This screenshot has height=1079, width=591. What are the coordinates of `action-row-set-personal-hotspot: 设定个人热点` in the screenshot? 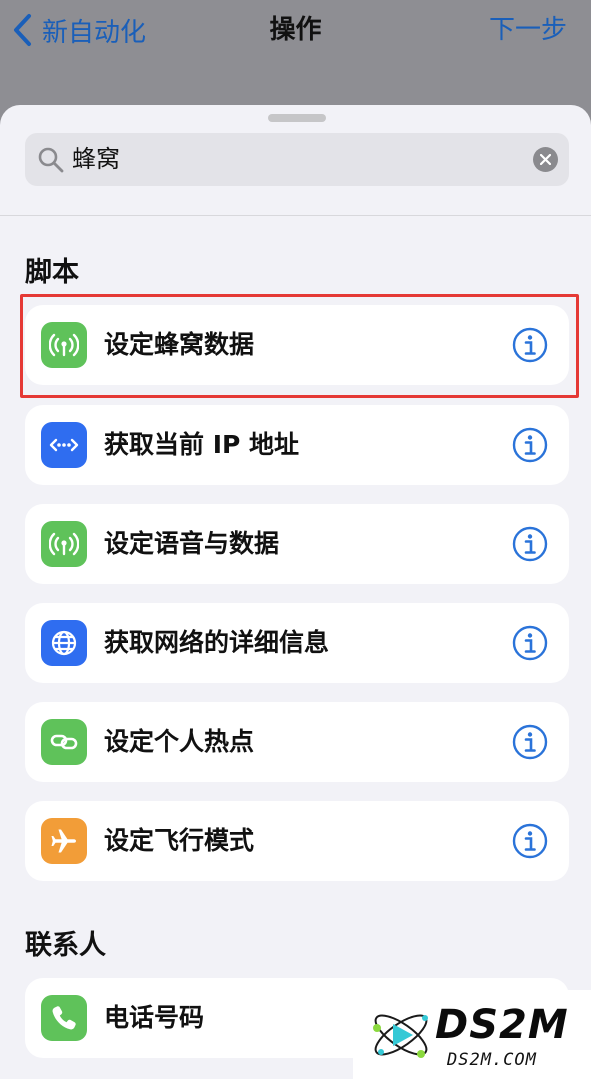 It's located at (297, 742).